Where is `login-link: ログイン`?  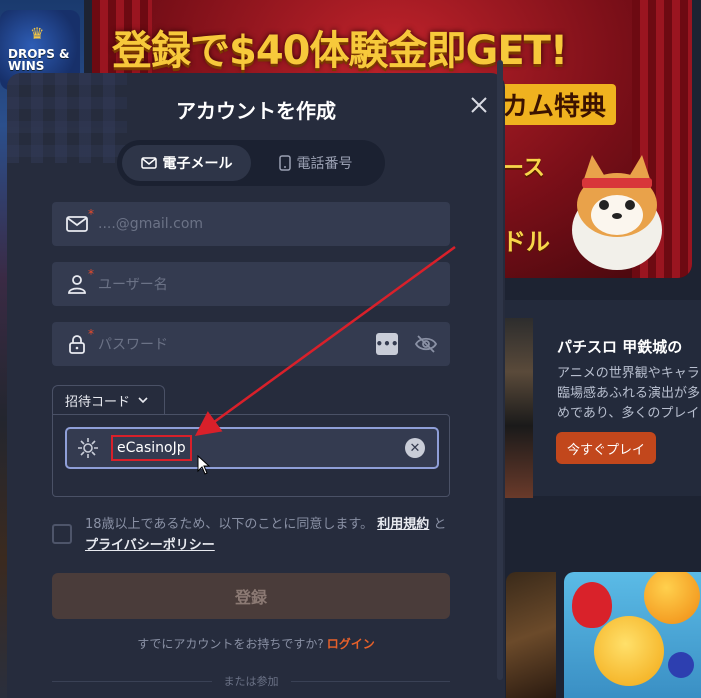
login-link: ログイン is located at coordinates (351, 644).